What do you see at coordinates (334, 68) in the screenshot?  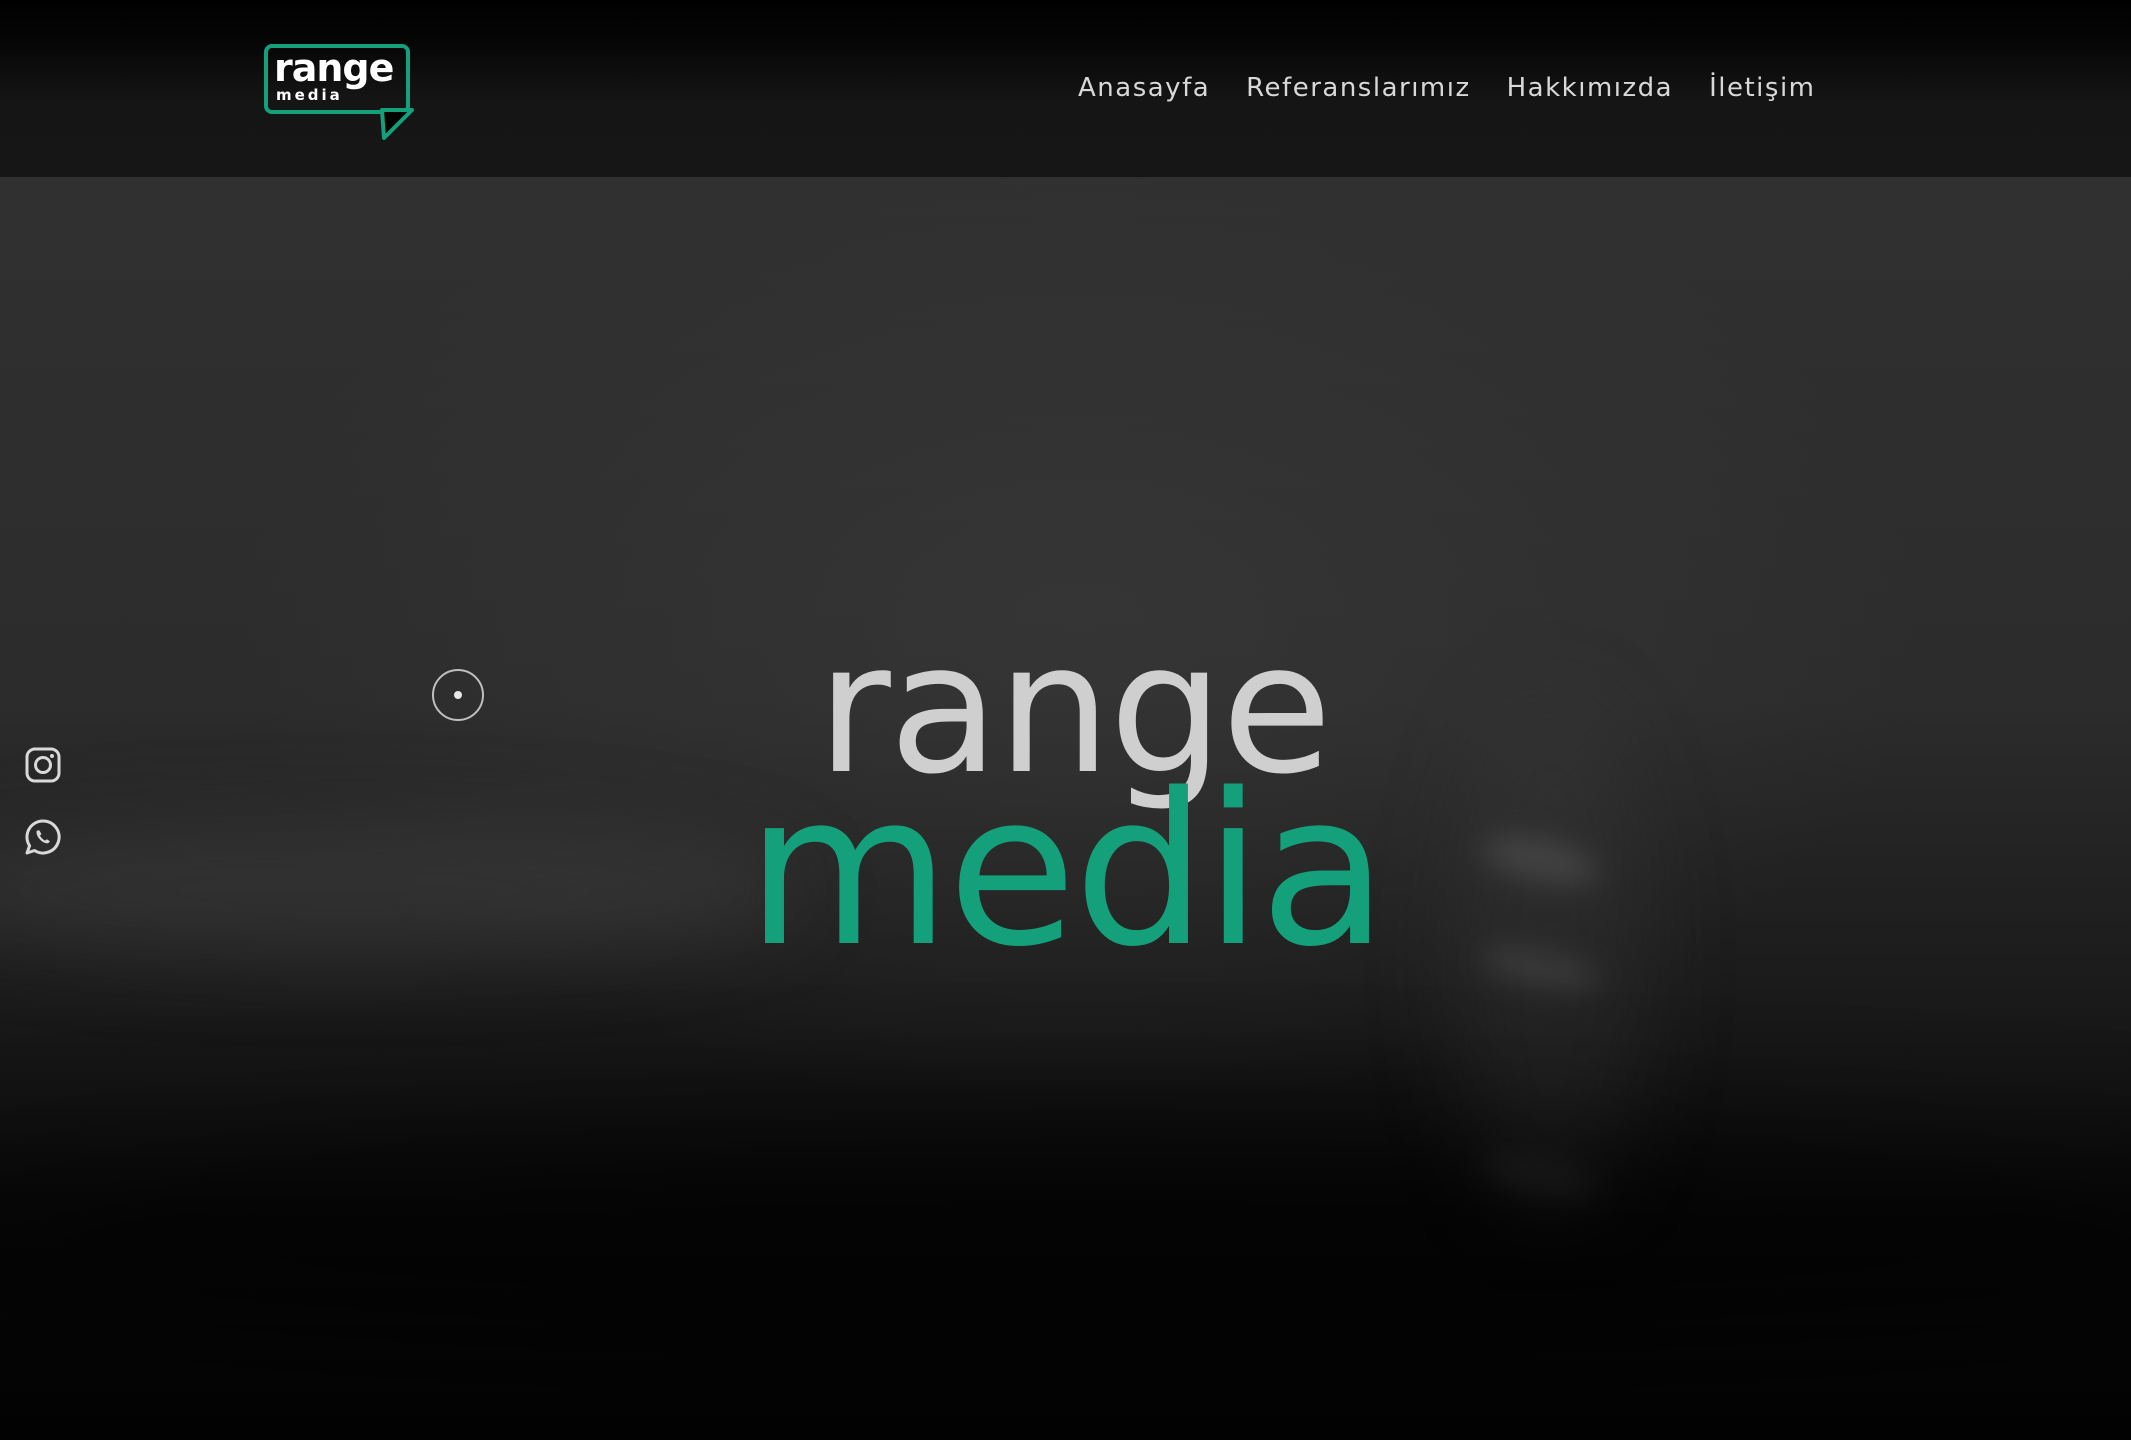 I see `logo-text-range: range` at bounding box center [334, 68].